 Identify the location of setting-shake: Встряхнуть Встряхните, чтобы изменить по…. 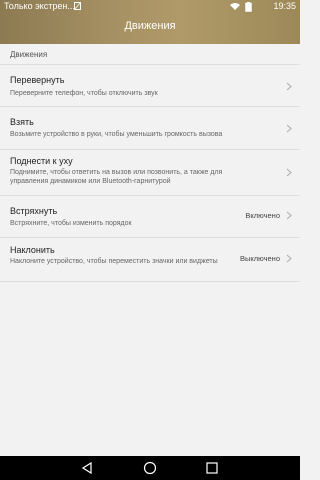
(150, 217).